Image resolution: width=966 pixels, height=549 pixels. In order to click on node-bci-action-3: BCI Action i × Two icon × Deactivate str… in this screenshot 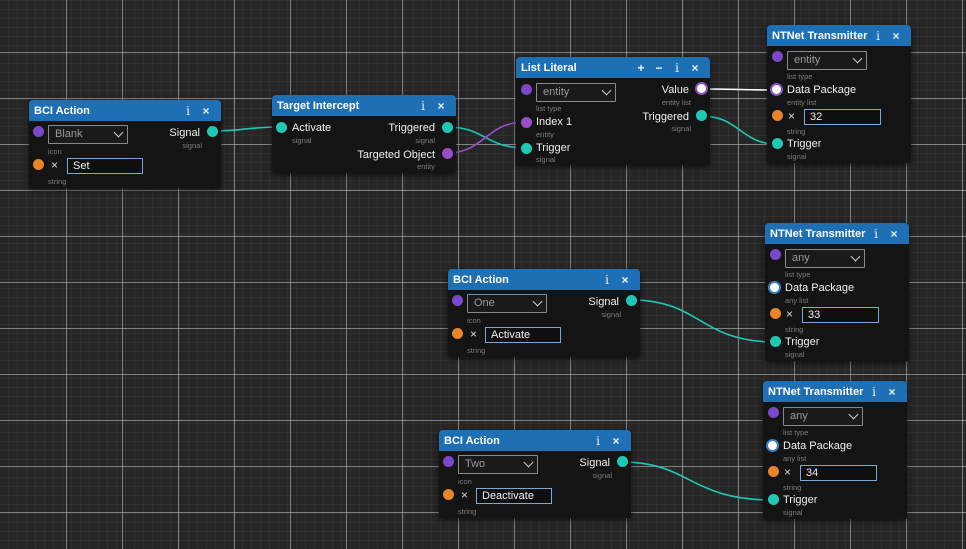, I will do `click(535, 474)`.